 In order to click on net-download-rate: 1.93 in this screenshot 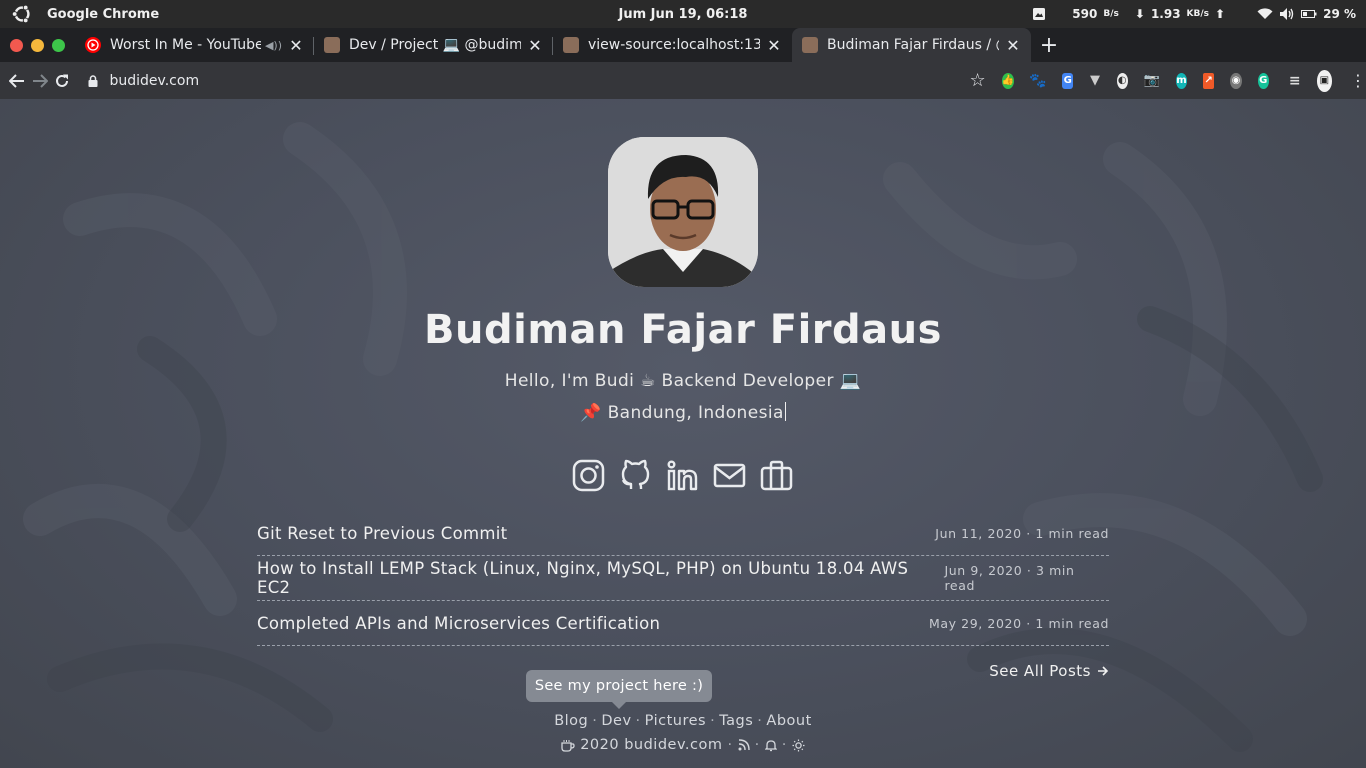, I will do `click(1165, 14)`.